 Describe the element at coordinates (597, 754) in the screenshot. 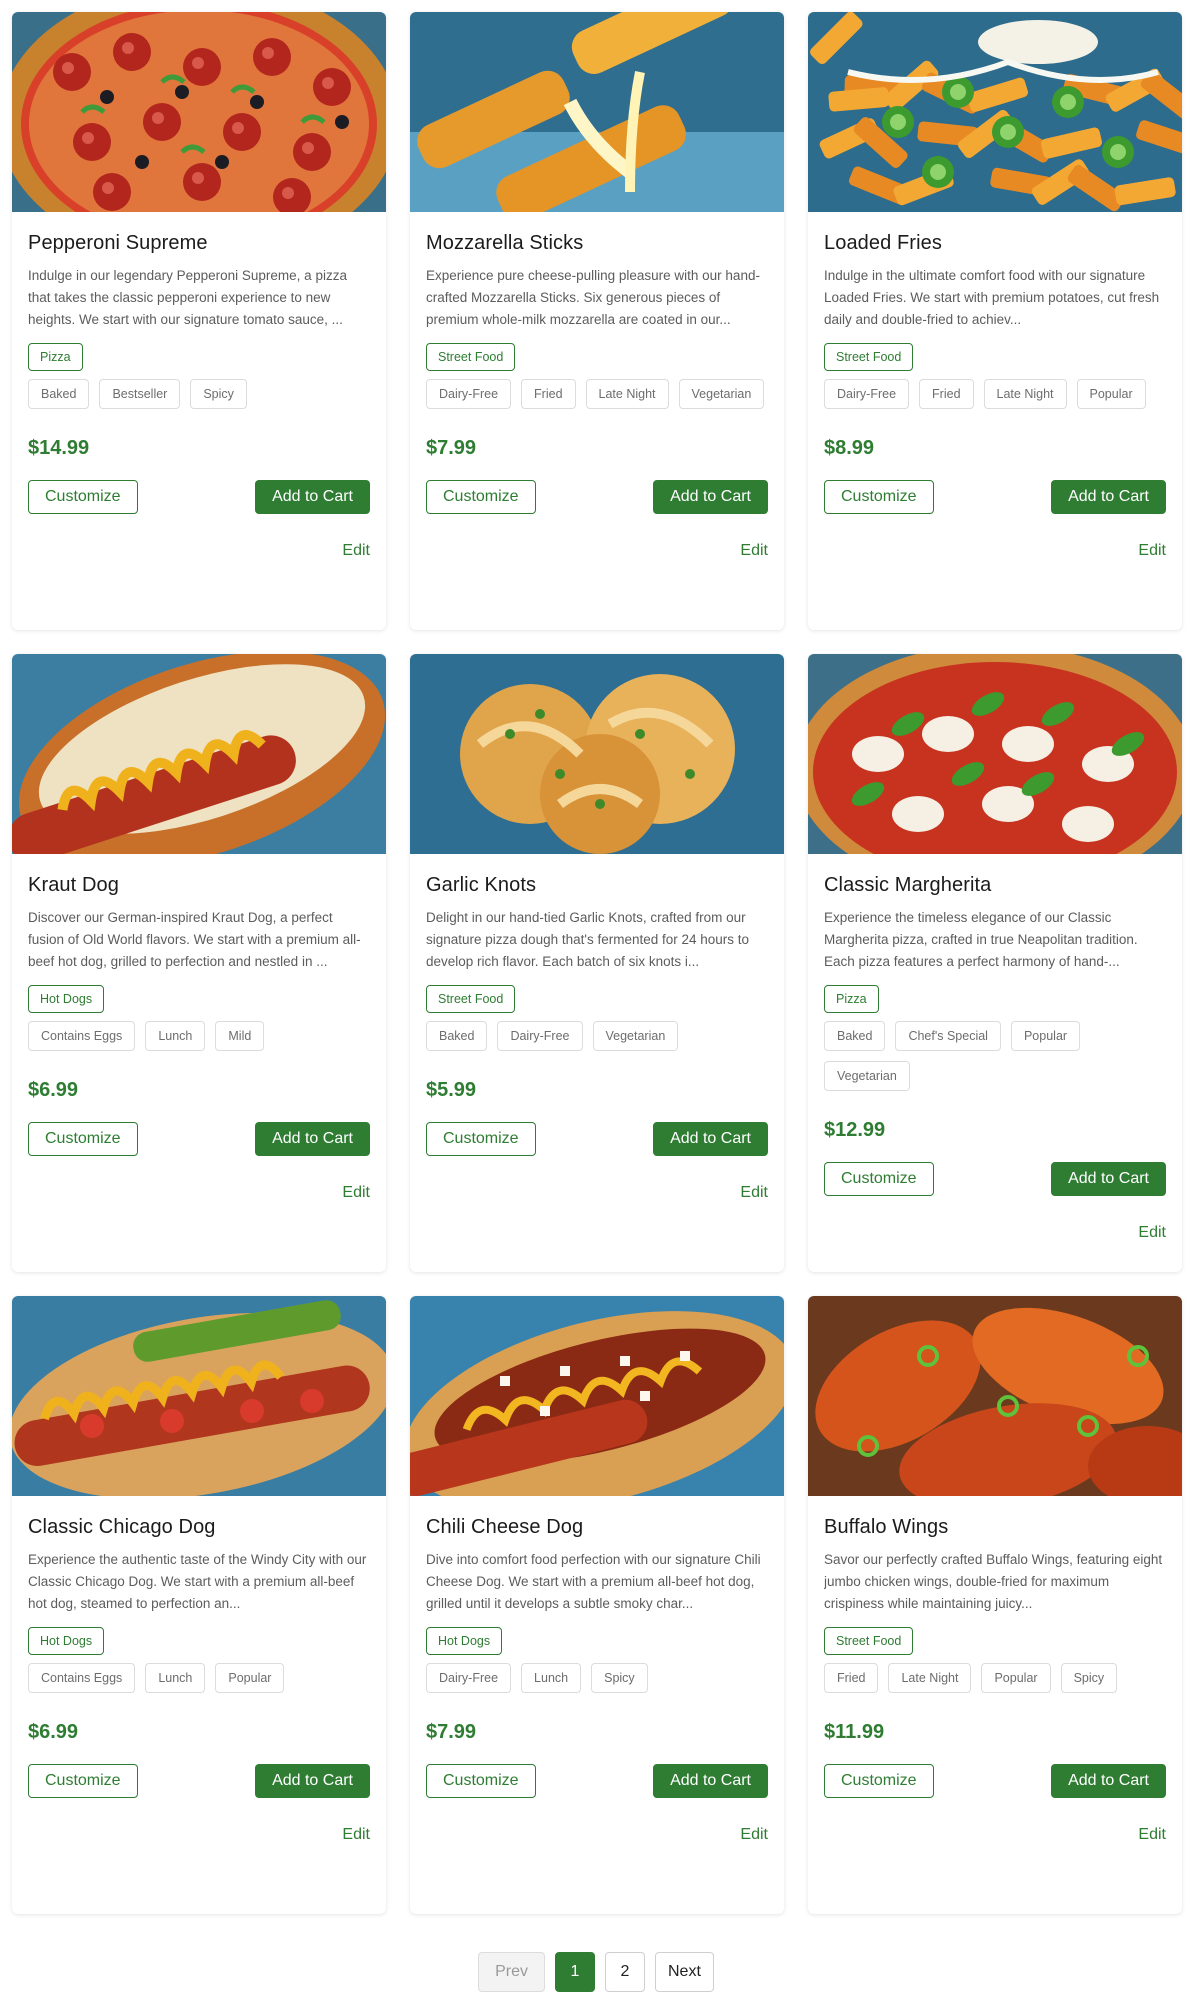

I see `garlic-knots-image` at that location.